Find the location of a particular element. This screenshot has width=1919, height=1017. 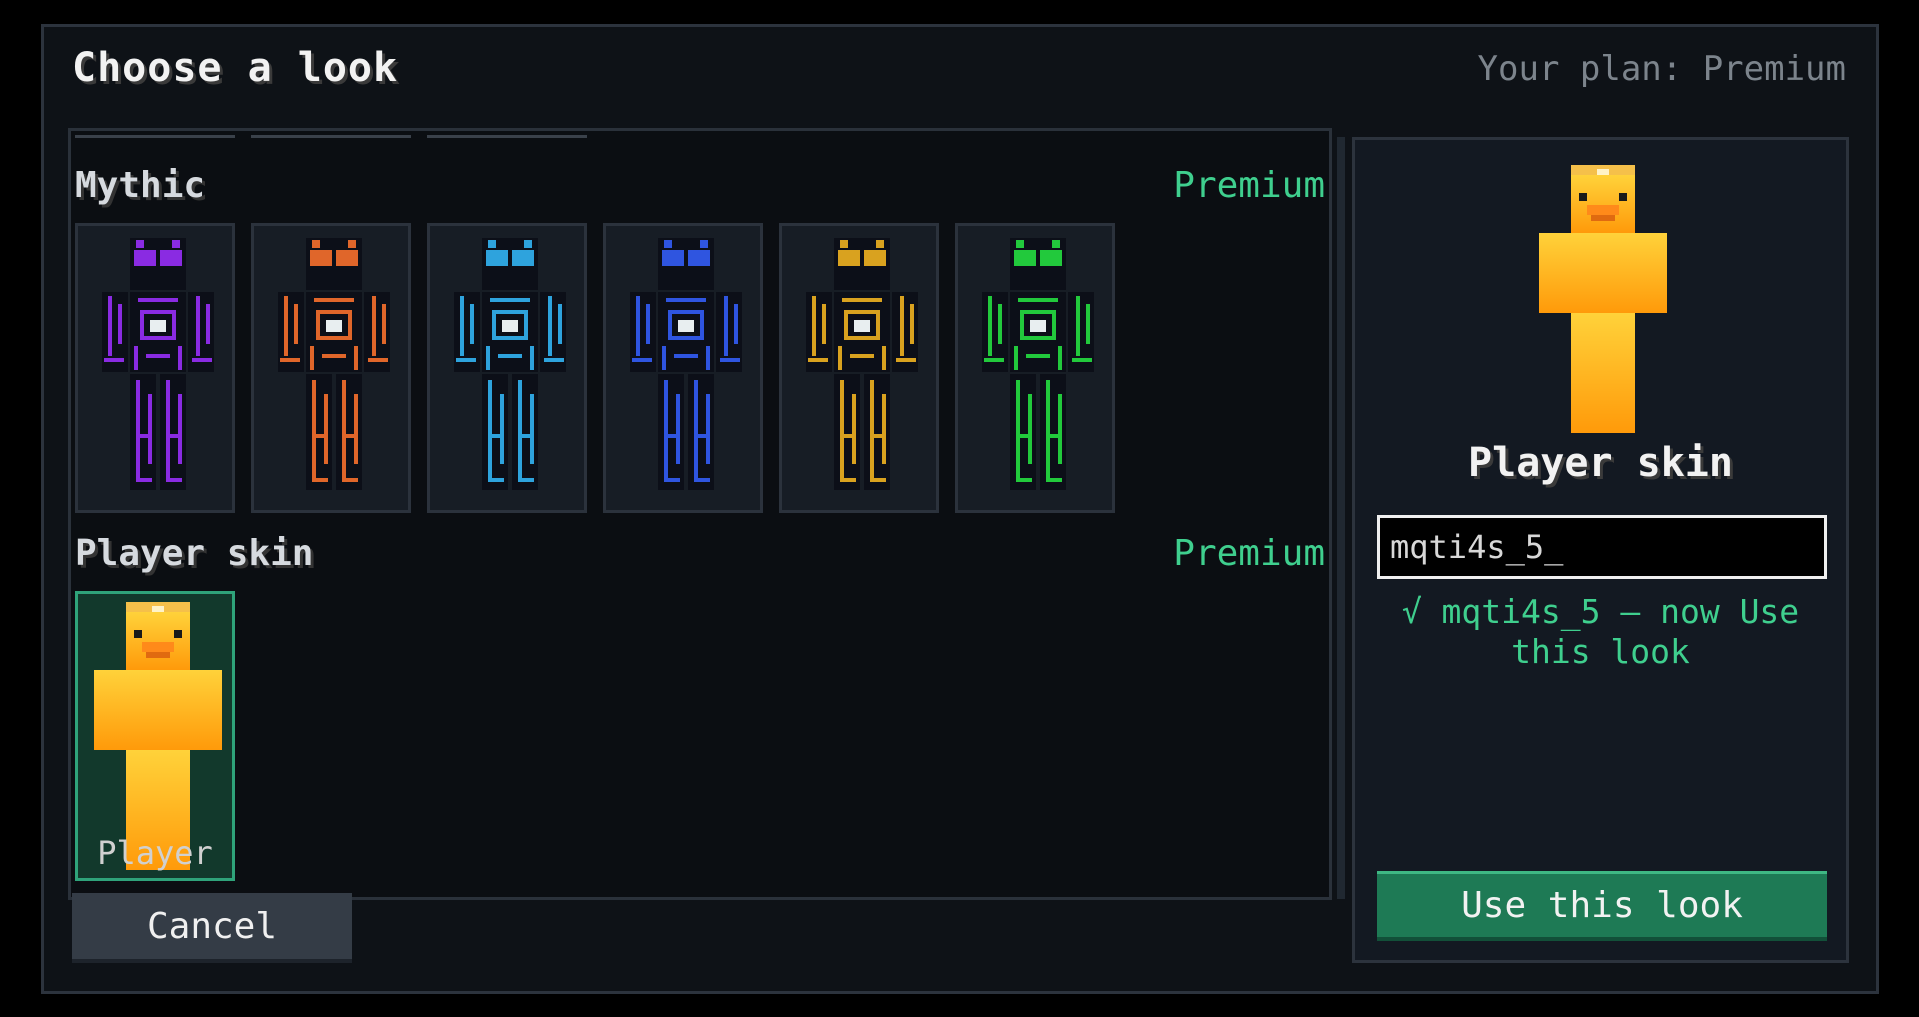

preview-skin-name: Player skin is located at coordinates (1600, 463).